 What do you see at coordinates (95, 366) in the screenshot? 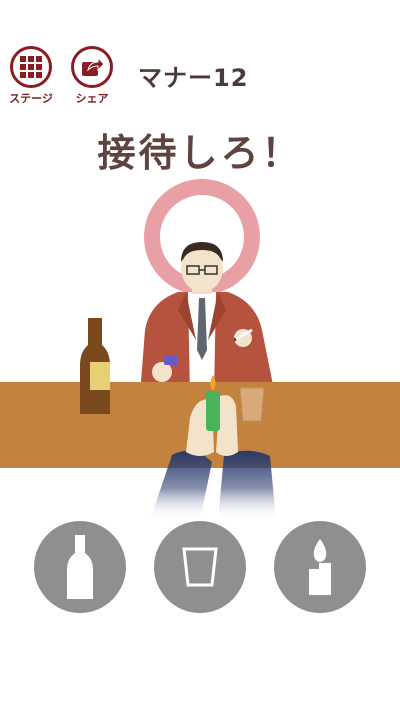
I see `beer-bottle` at bounding box center [95, 366].